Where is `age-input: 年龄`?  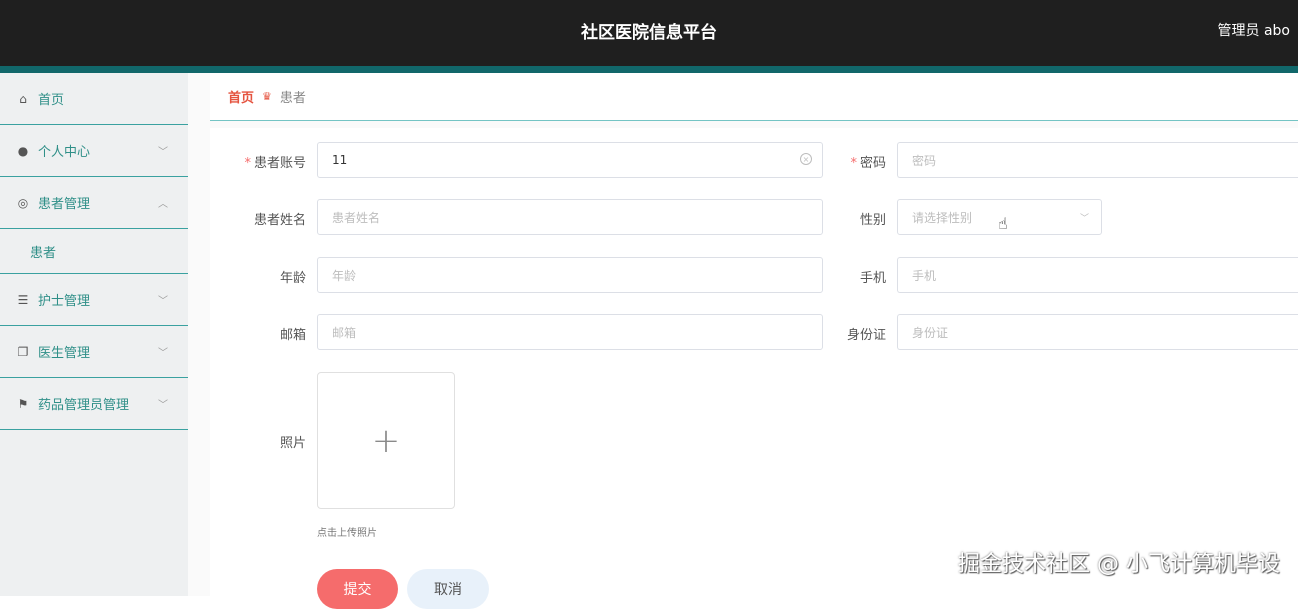 age-input: 年龄 is located at coordinates (570, 275).